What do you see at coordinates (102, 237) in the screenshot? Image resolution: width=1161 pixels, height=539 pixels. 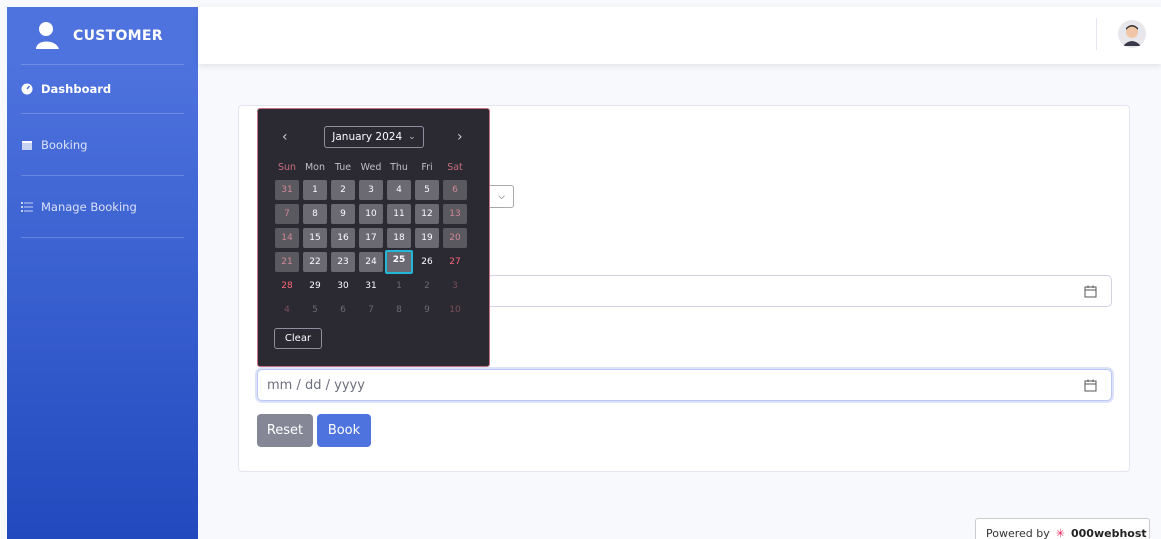 I see `sidebar-divider` at bounding box center [102, 237].